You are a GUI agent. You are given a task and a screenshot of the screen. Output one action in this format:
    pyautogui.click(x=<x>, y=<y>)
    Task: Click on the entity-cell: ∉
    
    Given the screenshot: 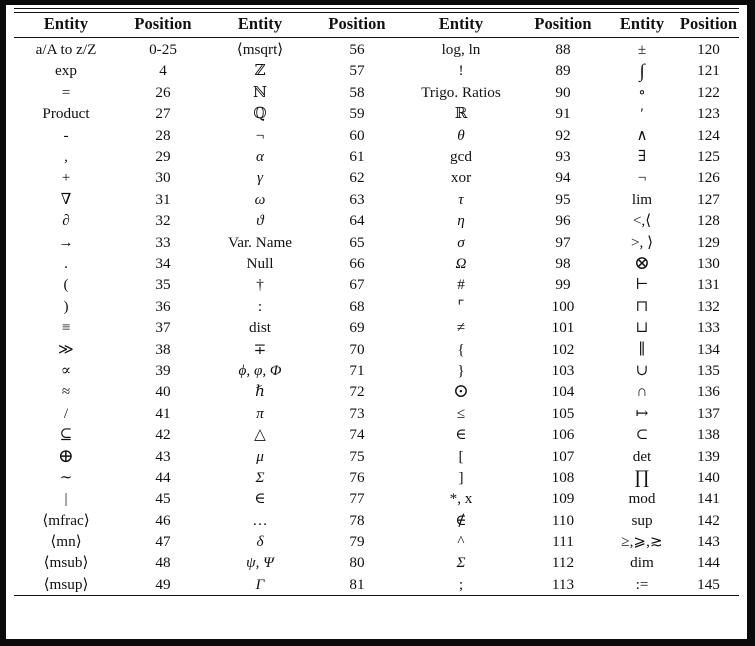 What is the action you would take?
    pyautogui.click(x=461, y=520)
    